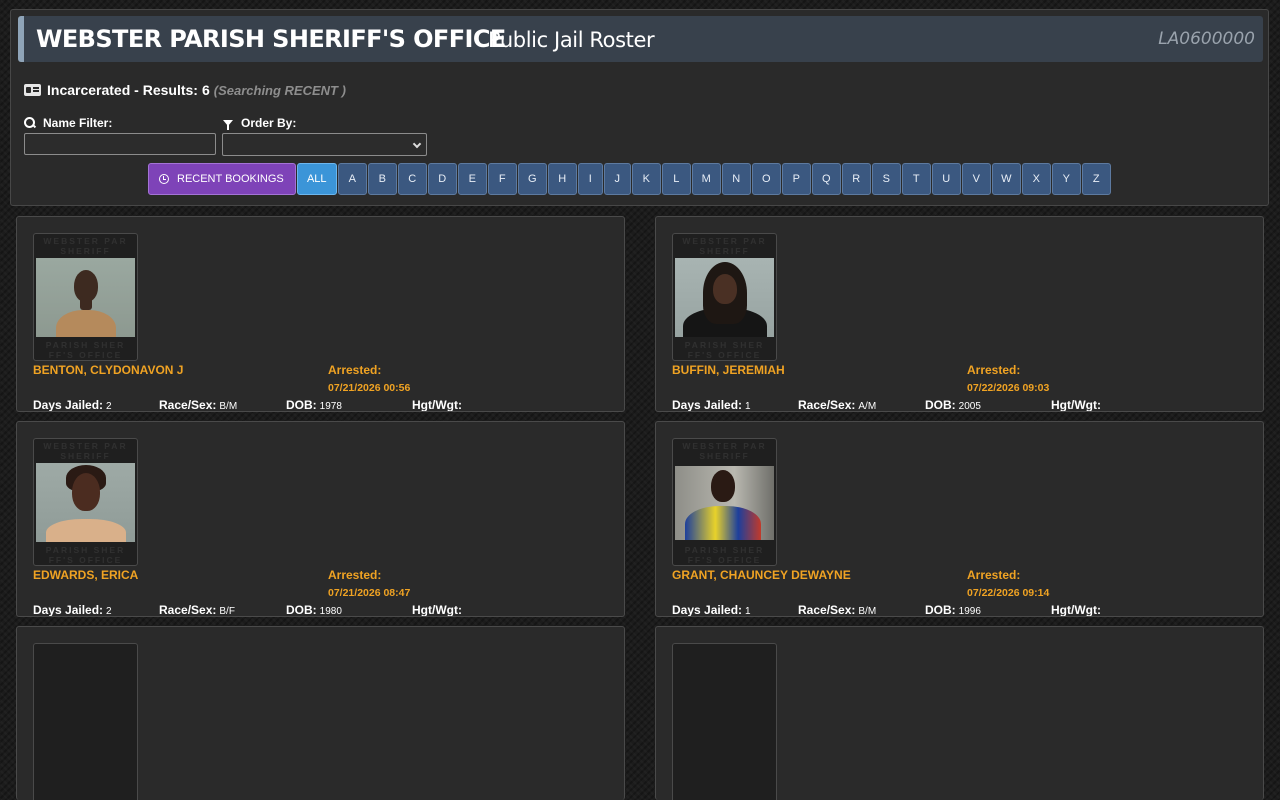  Describe the element at coordinates (78, 123) in the screenshot. I see `name-filter-label-text: Name Filter:` at that location.